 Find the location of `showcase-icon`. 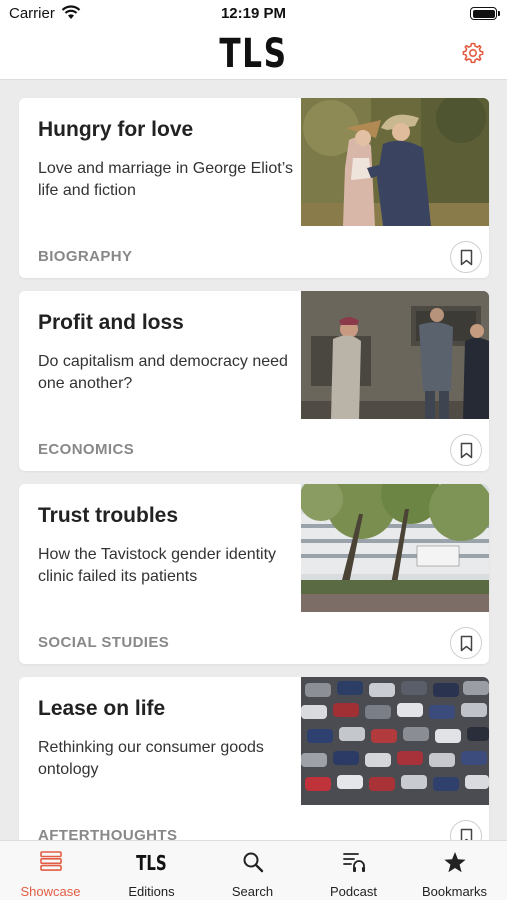

showcase-icon is located at coordinates (50, 861).